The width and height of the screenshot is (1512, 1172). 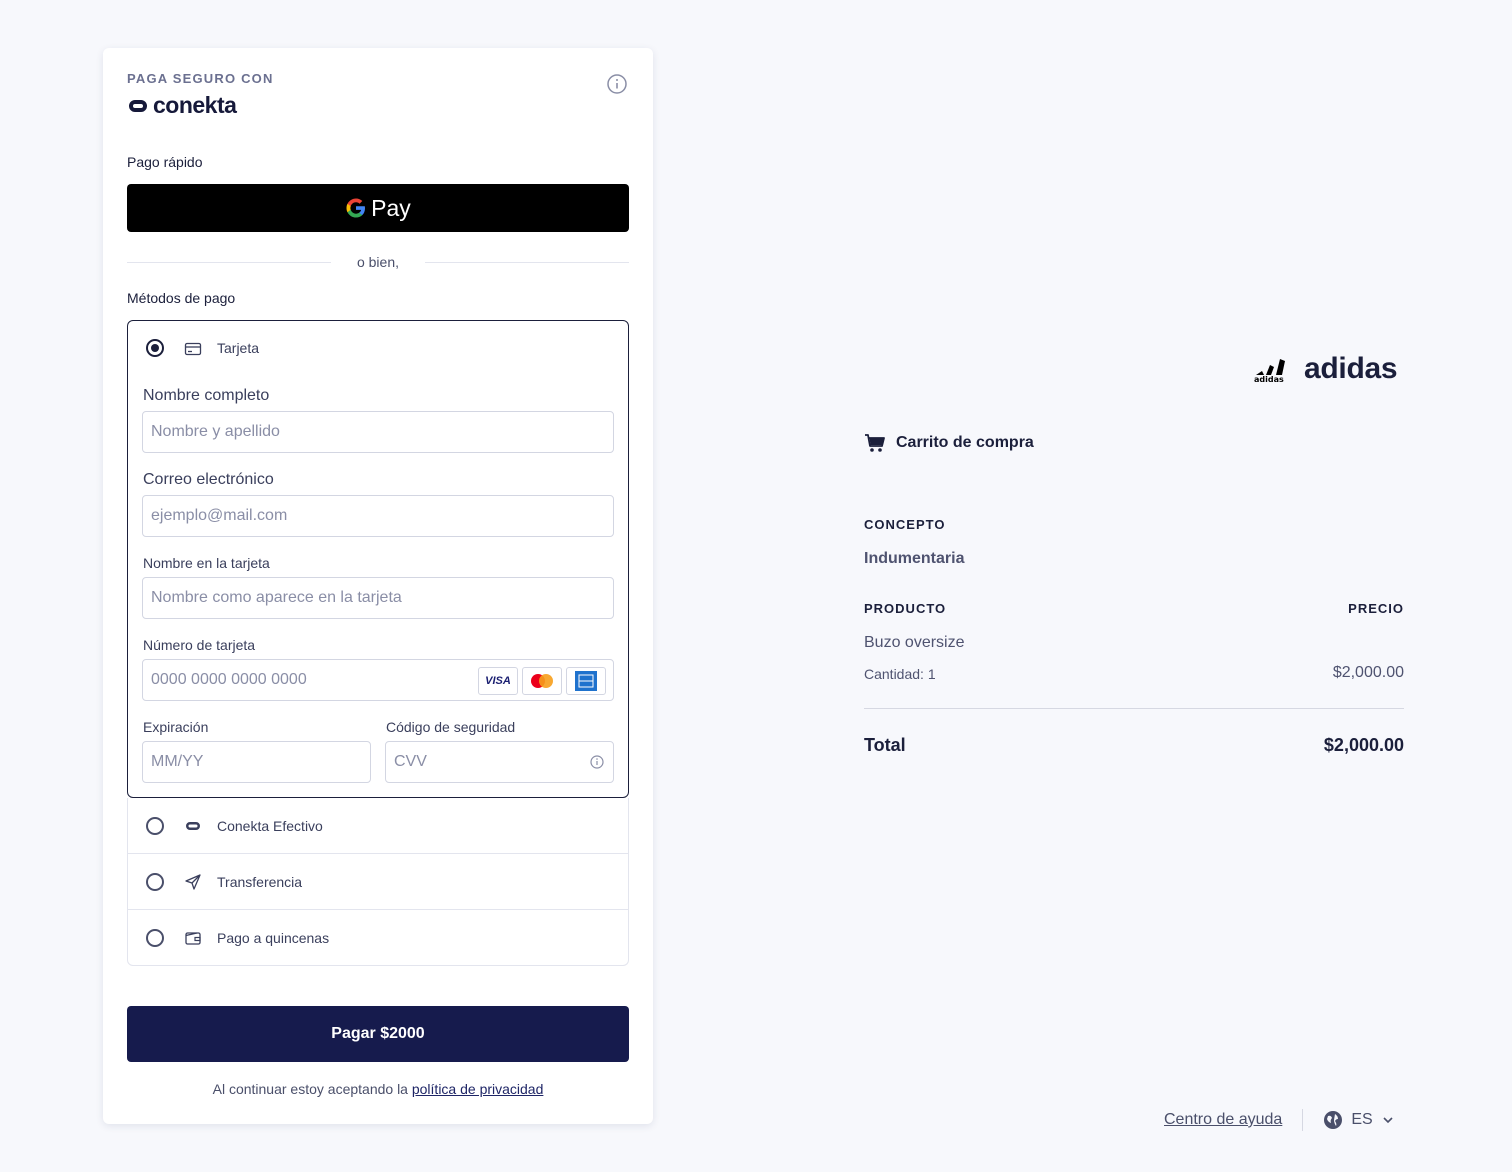 What do you see at coordinates (905, 524) in the screenshot?
I see `concept-label: CONCEPTO` at bounding box center [905, 524].